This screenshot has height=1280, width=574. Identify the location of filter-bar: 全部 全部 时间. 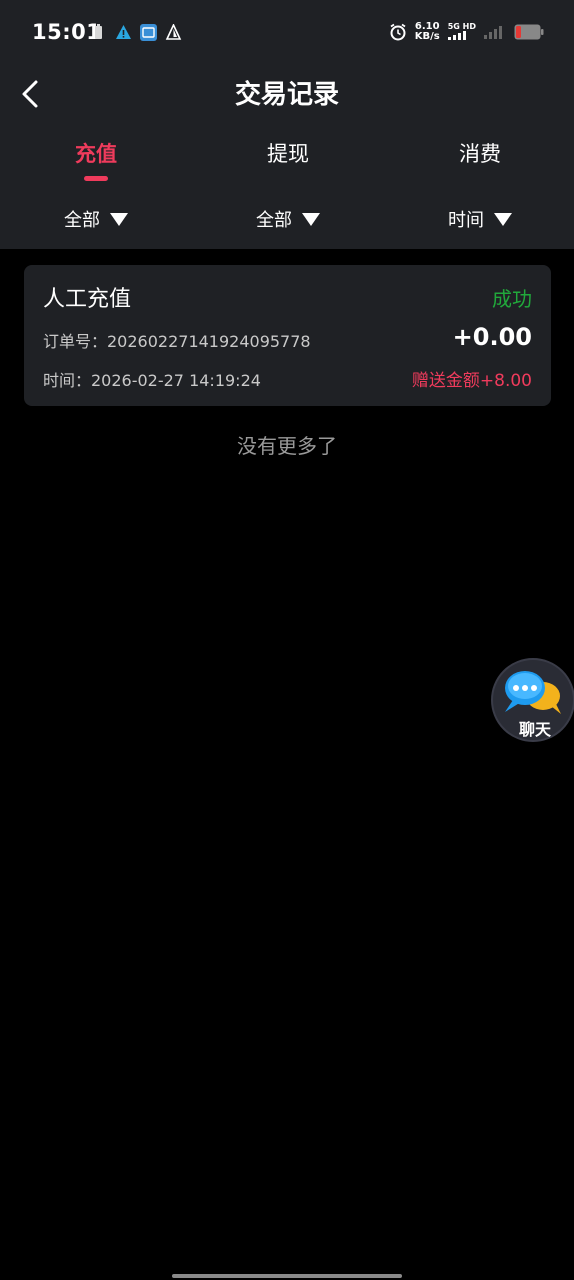
(287, 223).